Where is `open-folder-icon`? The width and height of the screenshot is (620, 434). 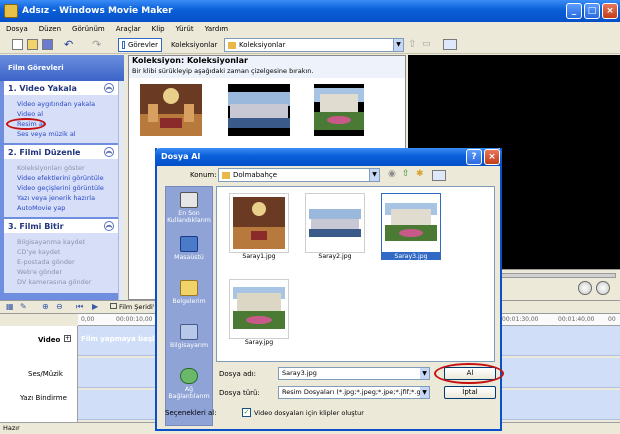 open-folder-icon is located at coordinates (32, 44).